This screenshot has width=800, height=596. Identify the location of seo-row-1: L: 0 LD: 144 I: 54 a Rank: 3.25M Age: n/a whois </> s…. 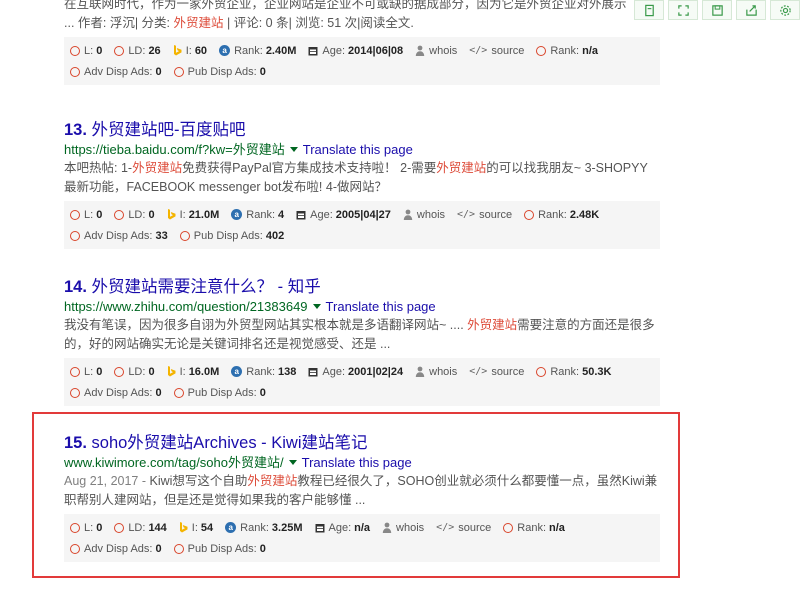
(365, 527).